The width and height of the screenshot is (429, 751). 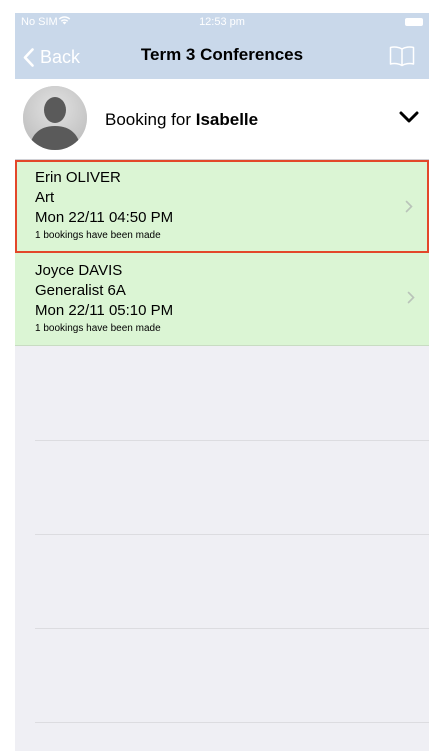 I want to click on battery-icon, so click(x=414, y=22).